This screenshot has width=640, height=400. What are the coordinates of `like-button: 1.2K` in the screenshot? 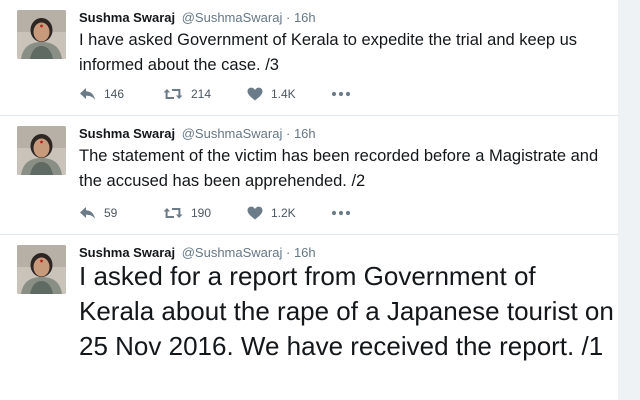 It's located at (289, 213).